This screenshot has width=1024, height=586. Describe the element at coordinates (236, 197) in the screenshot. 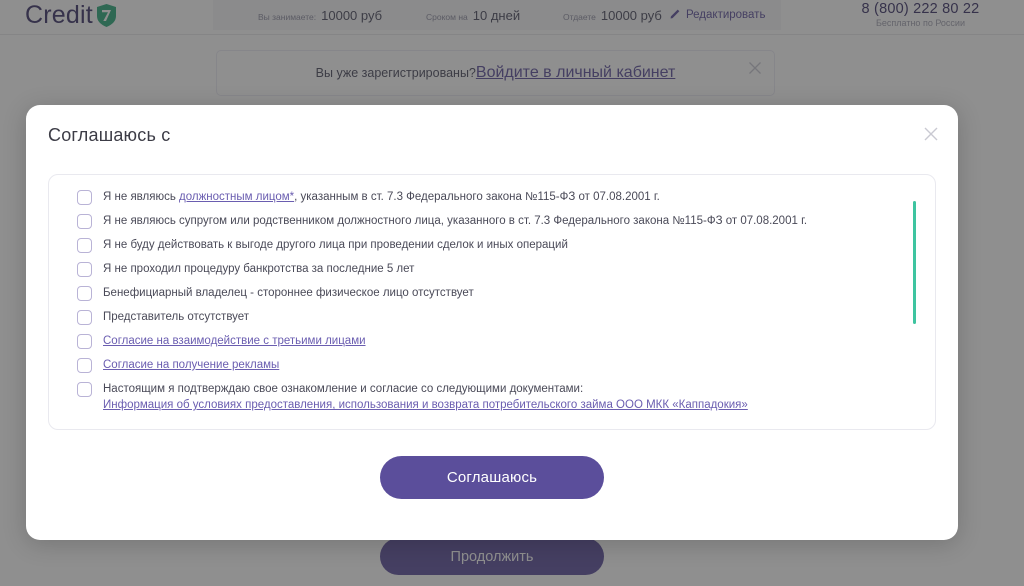

I see `official-person-link: должностным лицом*` at that location.